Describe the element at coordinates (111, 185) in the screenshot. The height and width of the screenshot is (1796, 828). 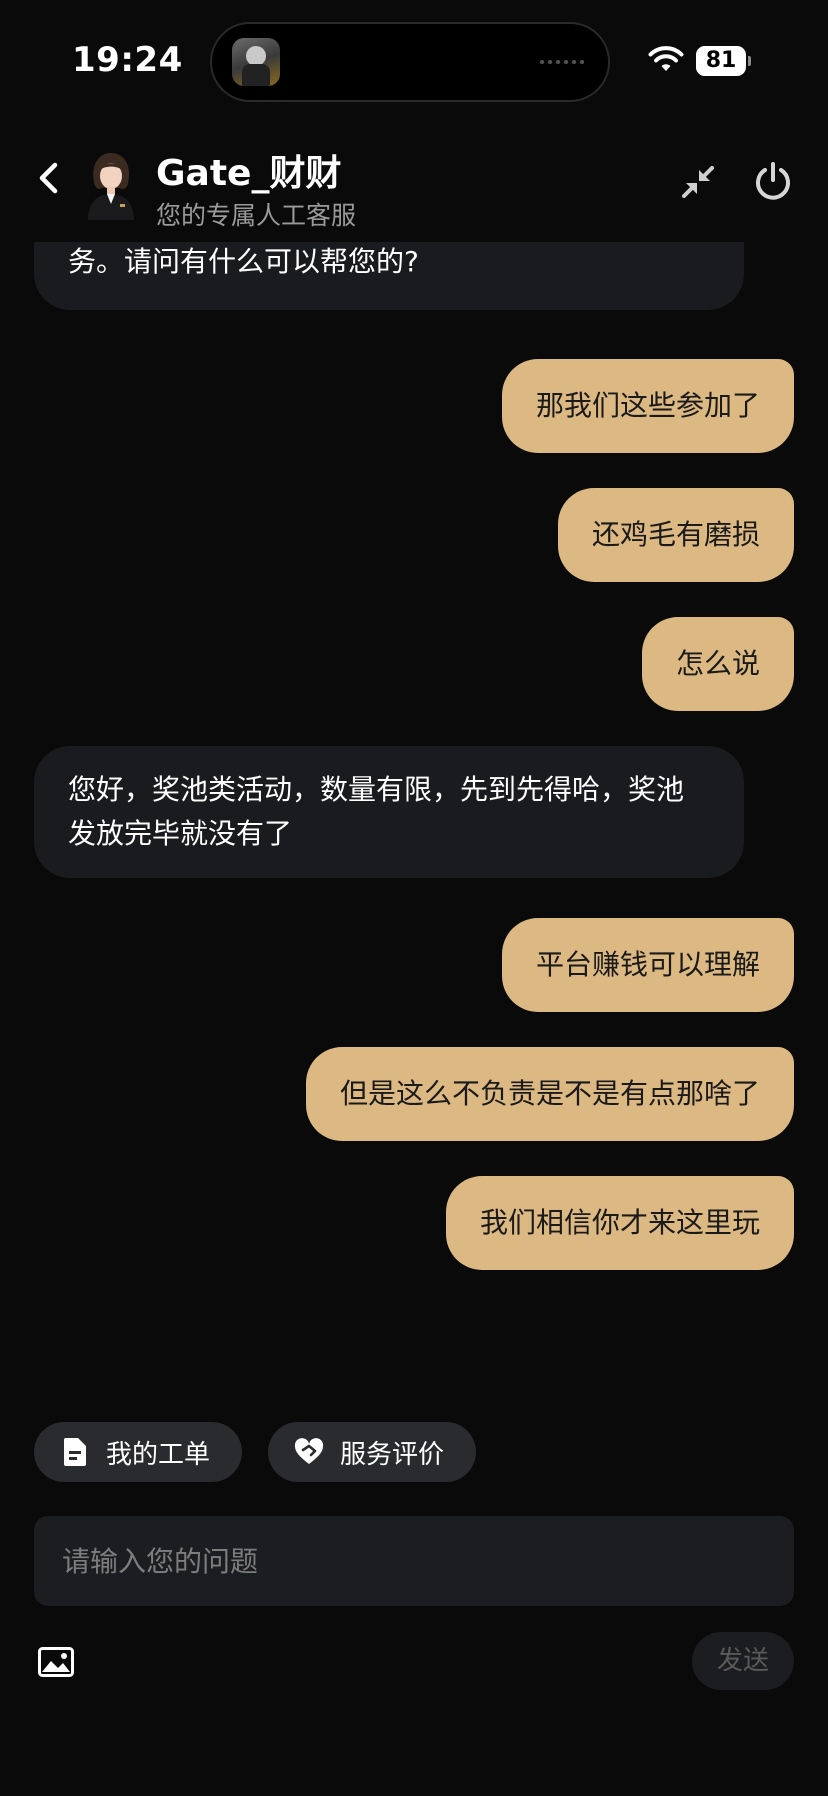
I see `avatar` at that location.